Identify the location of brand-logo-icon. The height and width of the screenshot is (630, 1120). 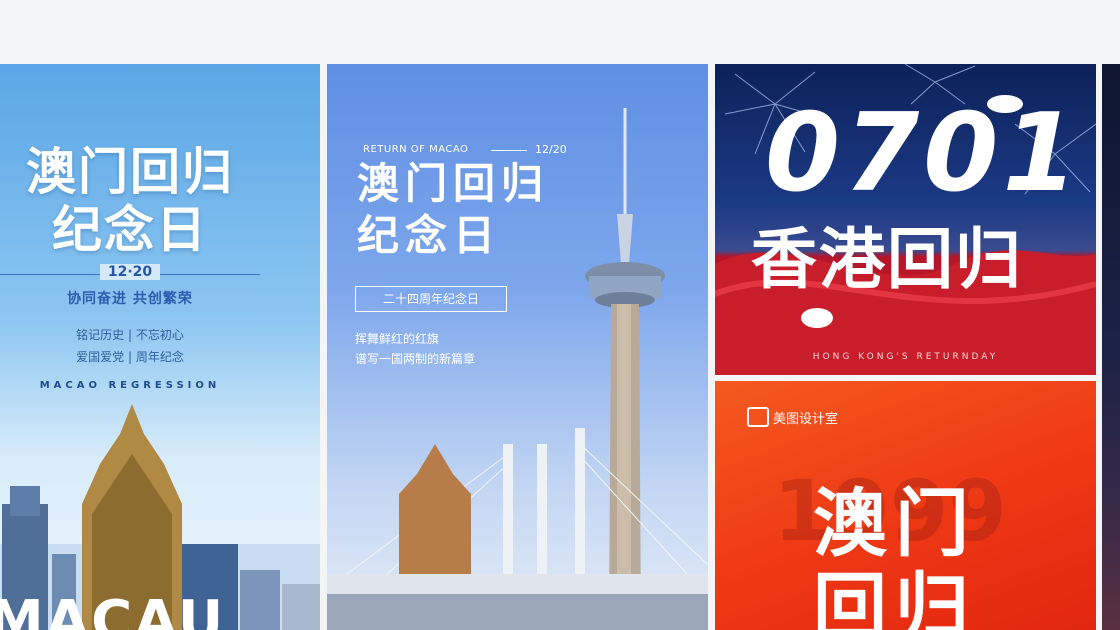
(758, 417).